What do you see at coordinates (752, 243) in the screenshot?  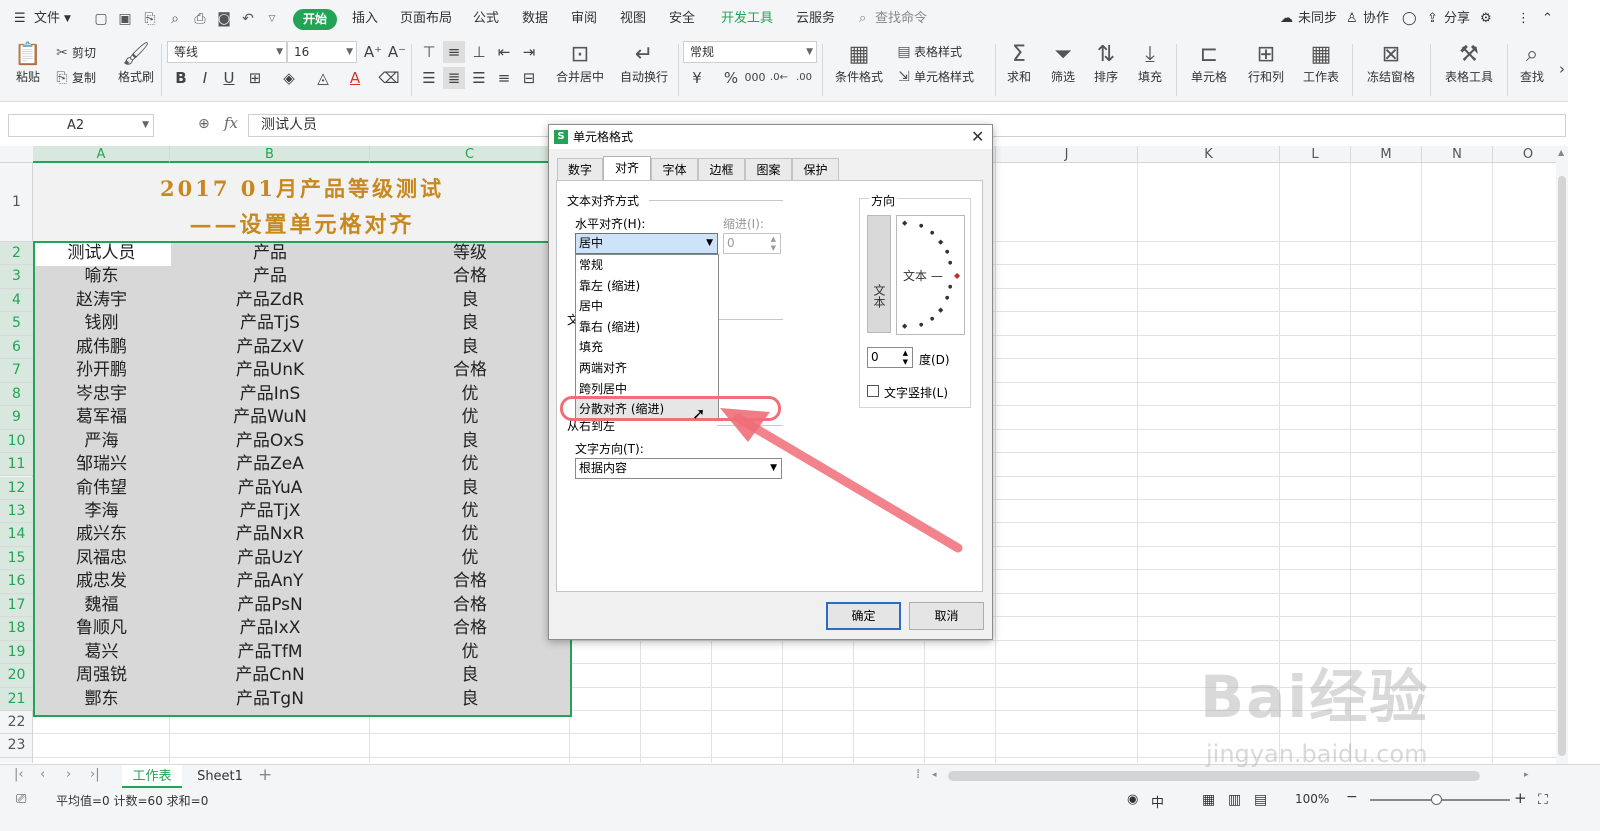 I see `indent-spinner: 0 ▲ ▼` at bounding box center [752, 243].